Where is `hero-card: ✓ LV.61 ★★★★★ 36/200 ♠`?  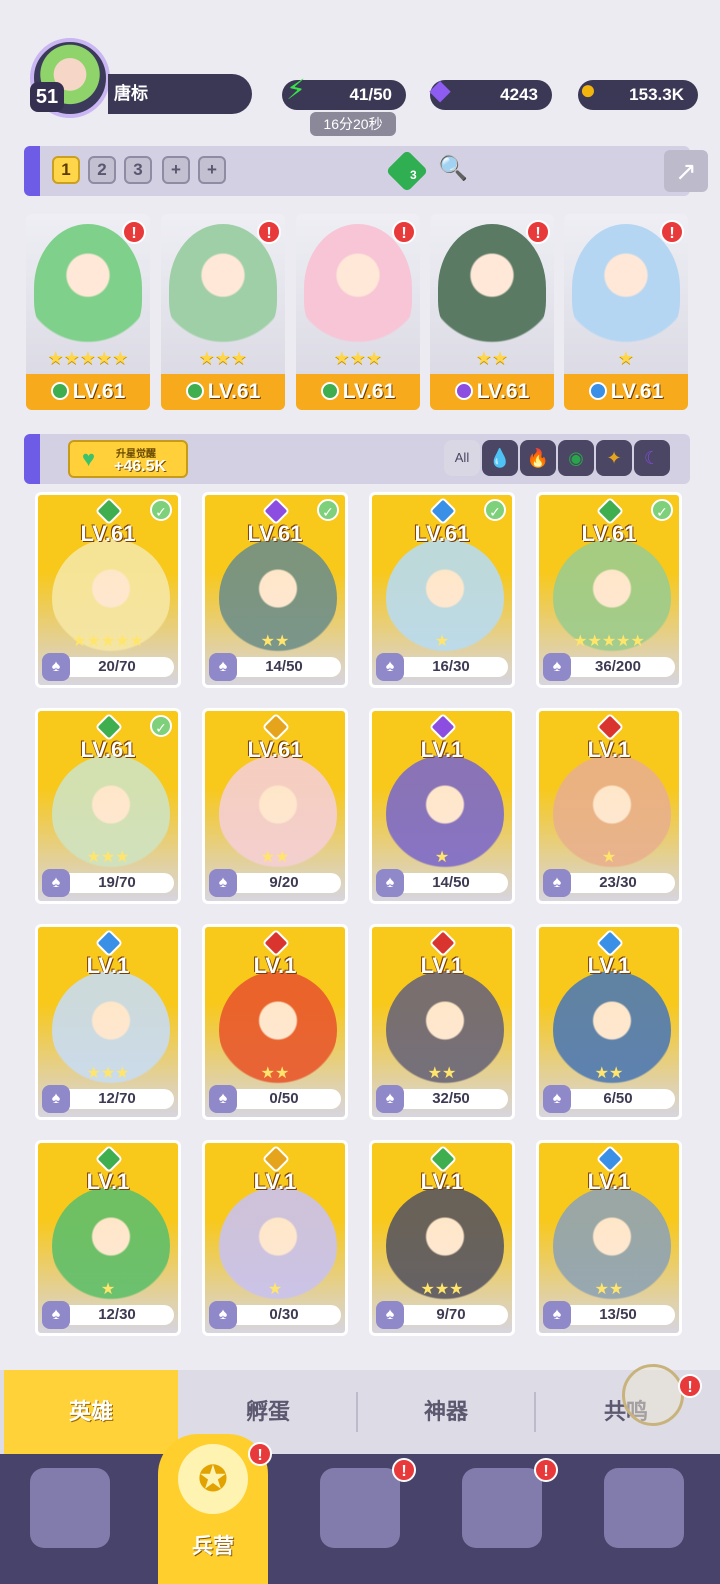
hero-card: ✓ LV.61 ★★★★★ 36/200 ♠ is located at coordinates (609, 590).